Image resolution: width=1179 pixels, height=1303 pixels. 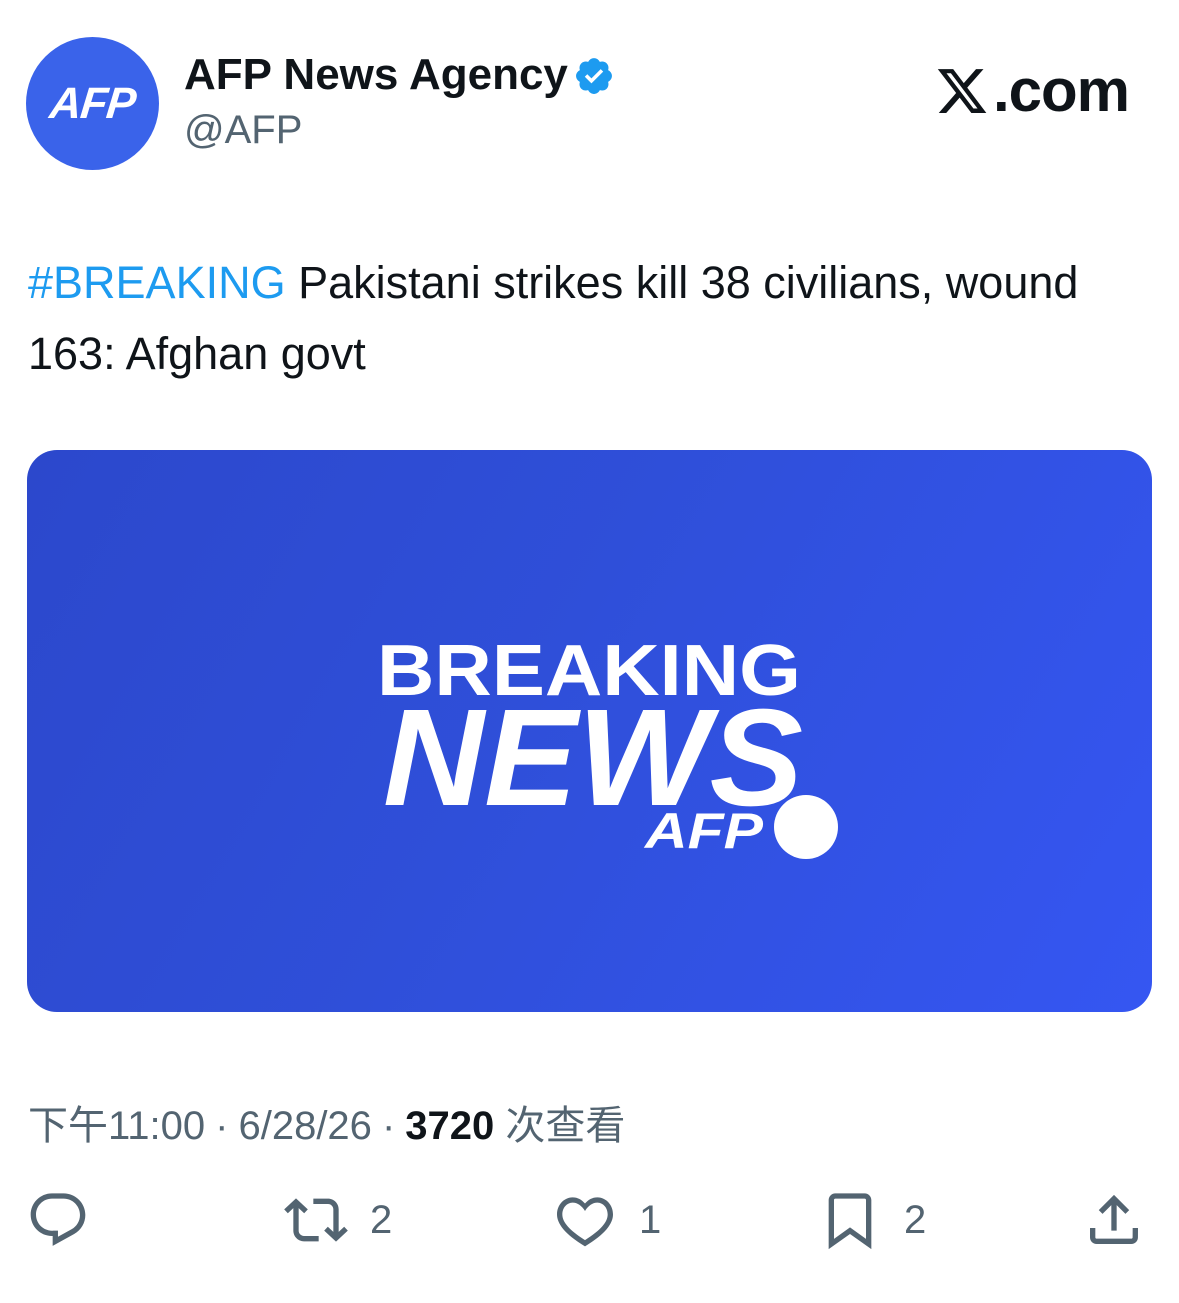 I want to click on view-label: 次查看, so click(x=565, y=1126).